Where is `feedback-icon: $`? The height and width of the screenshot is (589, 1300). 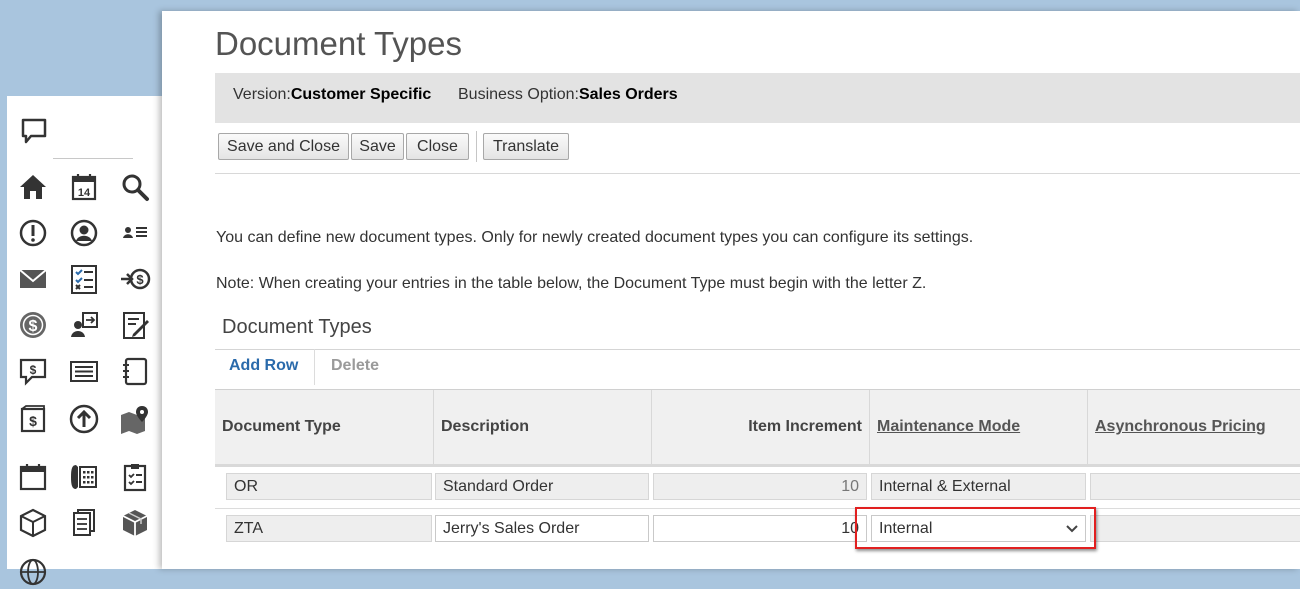
feedback-icon: $ is located at coordinates (33, 371).